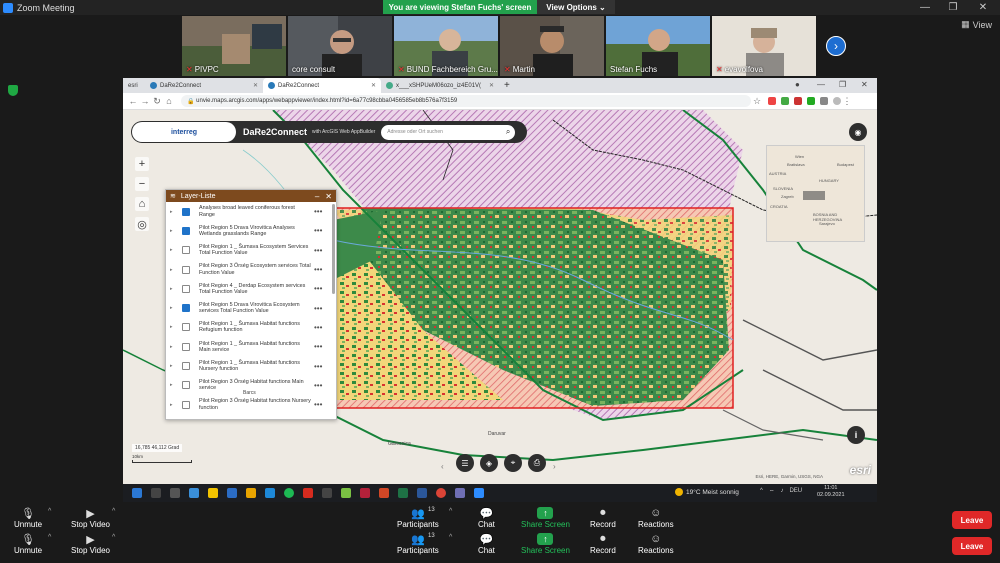 This screenshot has width=1000, height=563. I want to click on weather-widget: 19°C Meist sonnig, so click(707, 492).